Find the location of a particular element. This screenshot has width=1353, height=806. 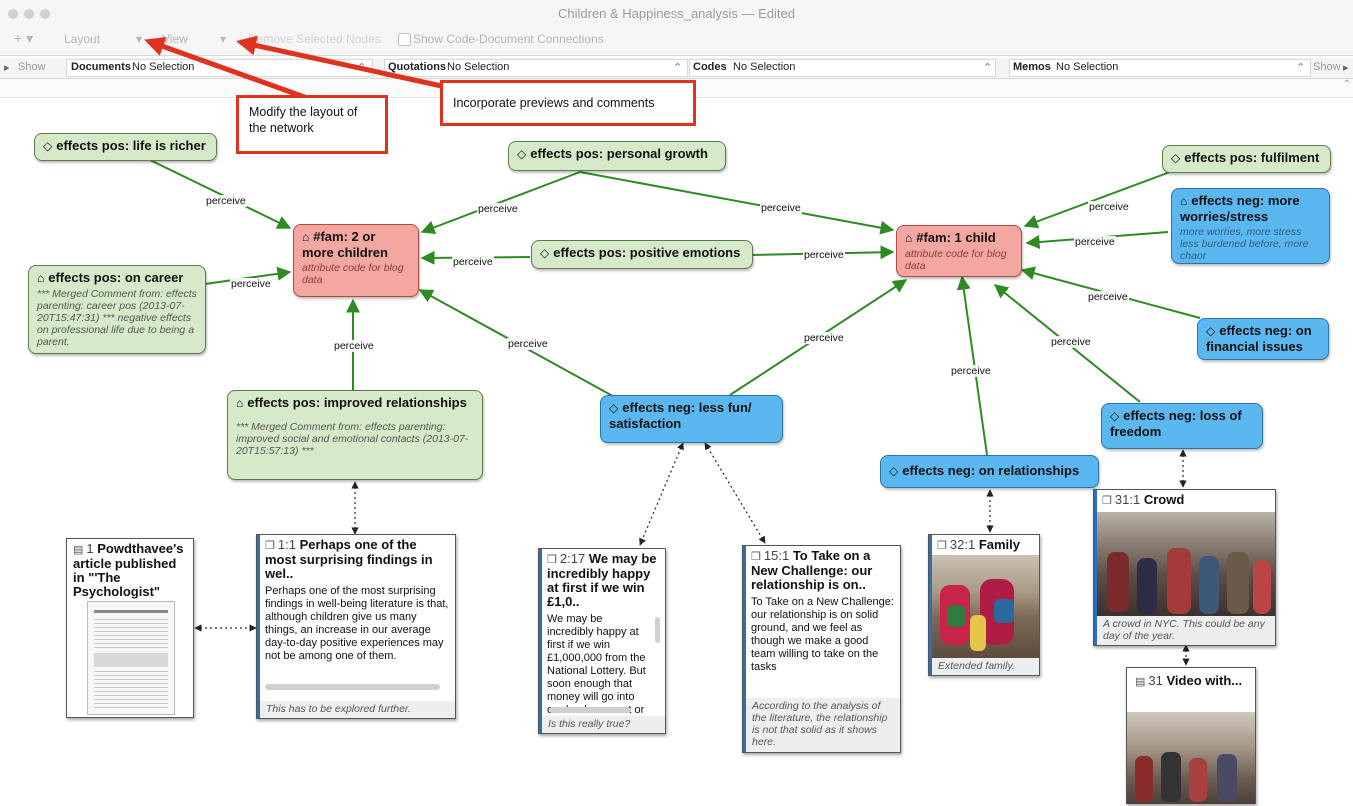

quotation-number: 32:1 is located at coordinates (962, 544).